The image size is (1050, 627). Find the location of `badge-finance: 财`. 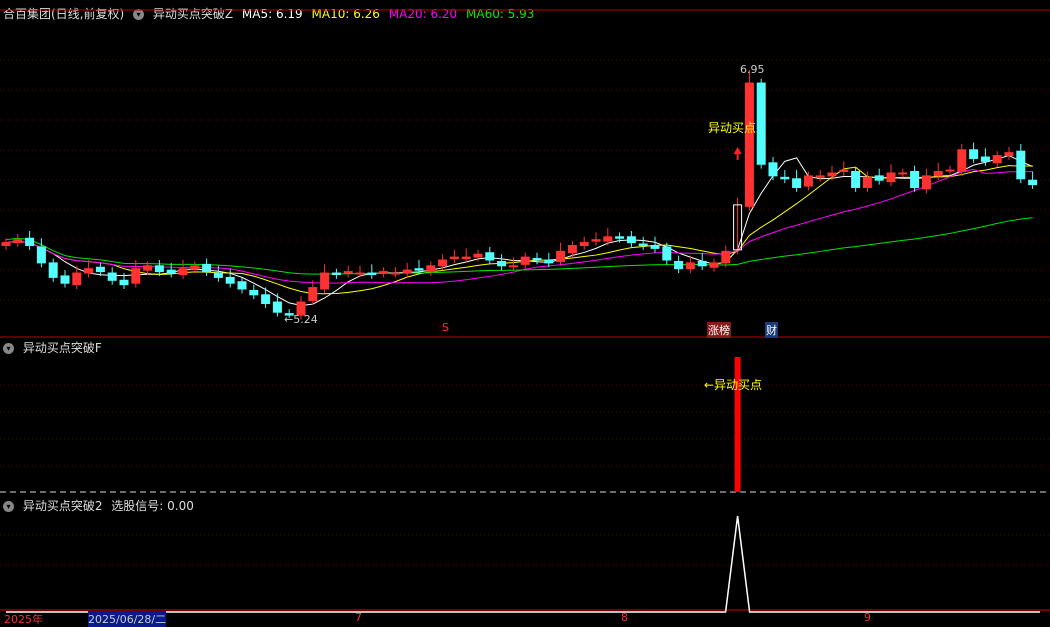

badge-finance: 财 is located at coordinates (771, 330).